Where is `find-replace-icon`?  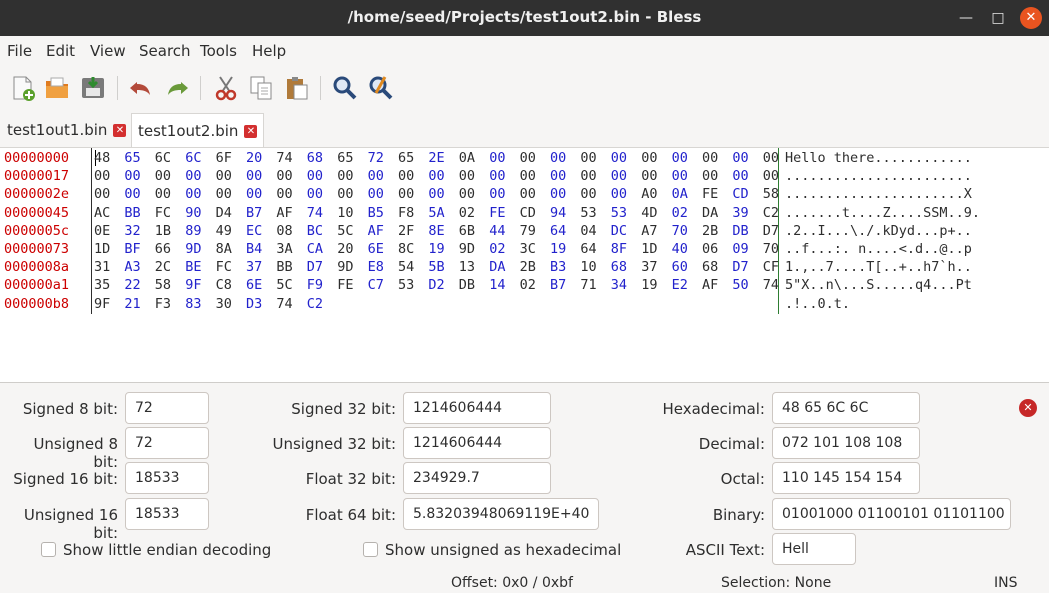
find-replace-icon is located at coordinates (381, 88).